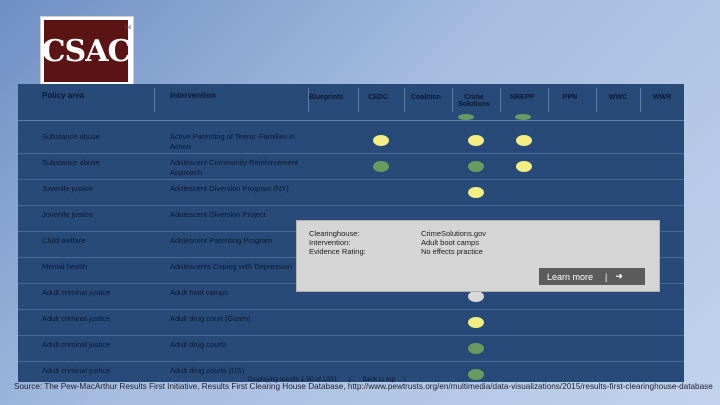 The height and width of the screenshot is (405, 720). What do you see at coordinates (240, 215) in the screenshot?
I see `intervention-cell: Adolescent Diversion Project` at bounding box center [240, 215].